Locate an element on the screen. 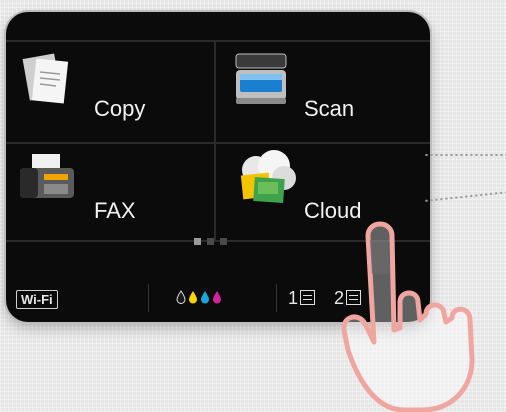 The width and height of the screenshot is (506, 412). copy-tile: Copy is located at coordinates (106, 91).